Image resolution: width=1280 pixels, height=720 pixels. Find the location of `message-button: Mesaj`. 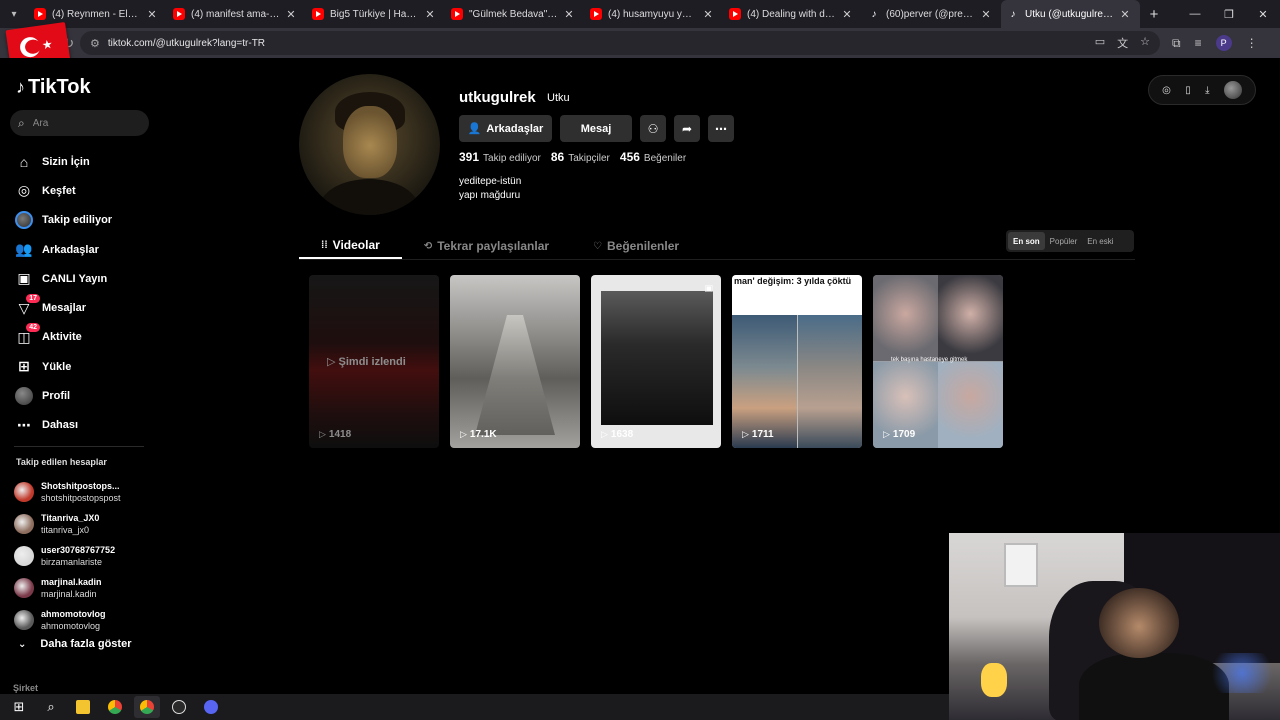

message-button: Mesaj is located at coordinates (596, 128).